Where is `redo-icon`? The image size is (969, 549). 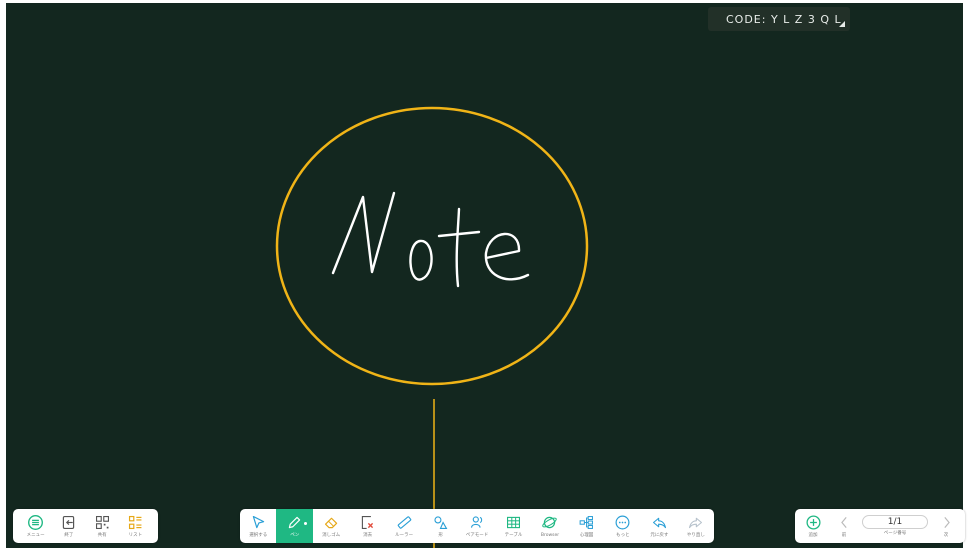
redo-icon is located at coordinates (696, 522).